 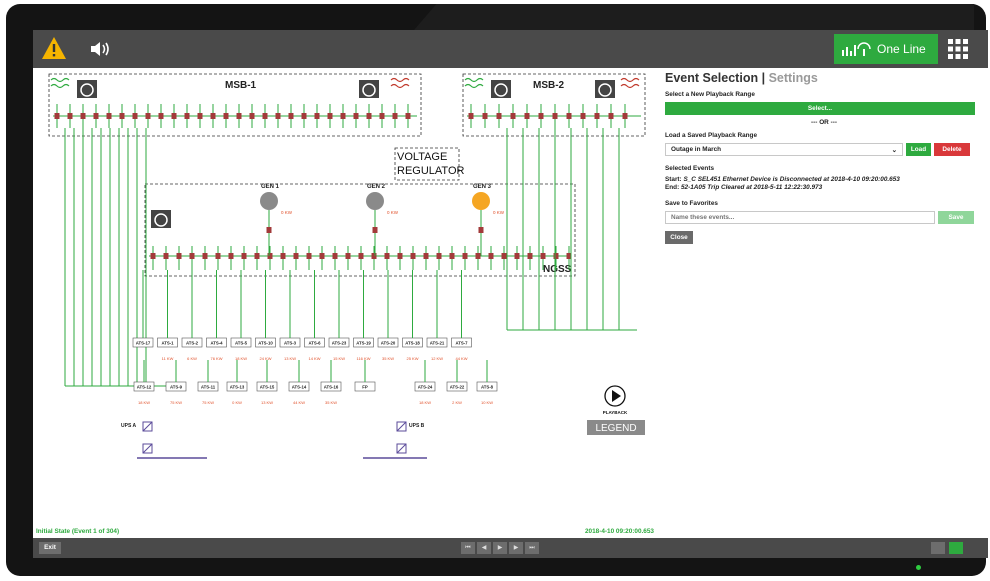 I want to click on ats-kw: 25 KW, so click(x=412, y=358).